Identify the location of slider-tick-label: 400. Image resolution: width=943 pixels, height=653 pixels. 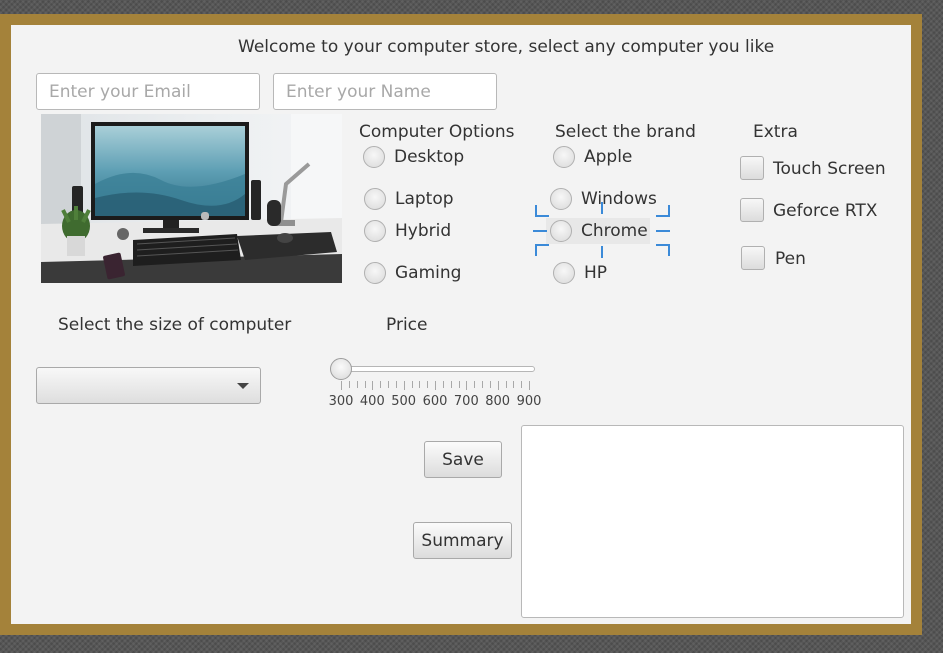
(372, 401).